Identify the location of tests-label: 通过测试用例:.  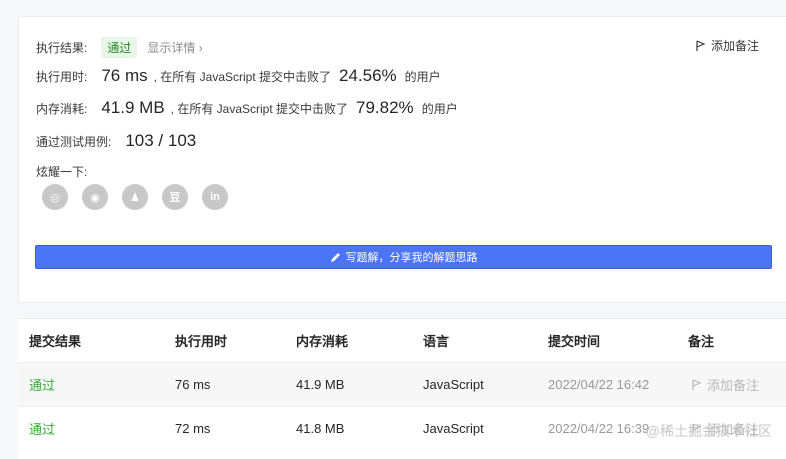
(74, 141).